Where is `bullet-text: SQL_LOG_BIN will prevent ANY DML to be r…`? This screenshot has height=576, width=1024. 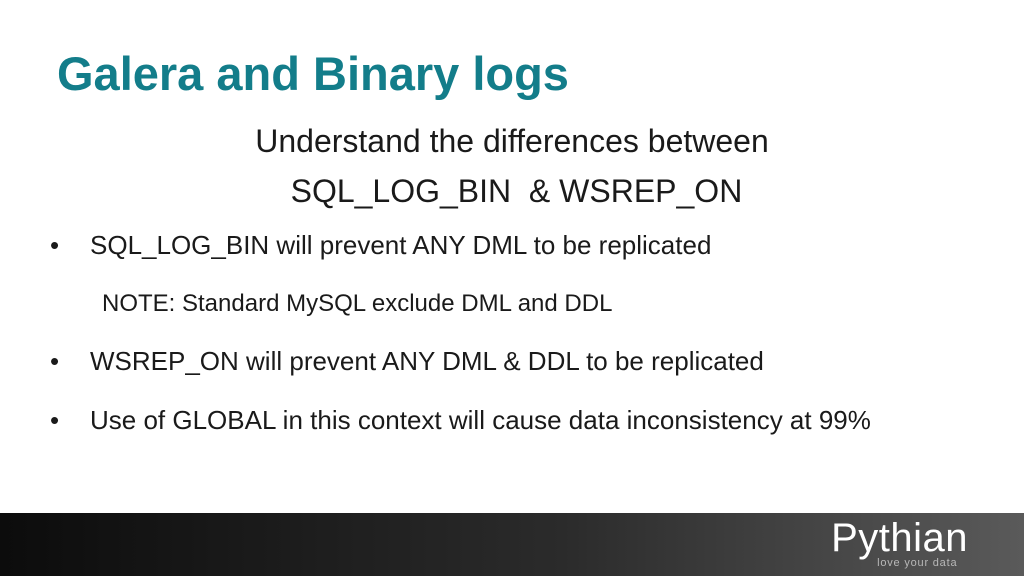 bullet-text: SQL_LOG_BIN will prevent ANY DML to be r… is located at coordinates (401, 245).